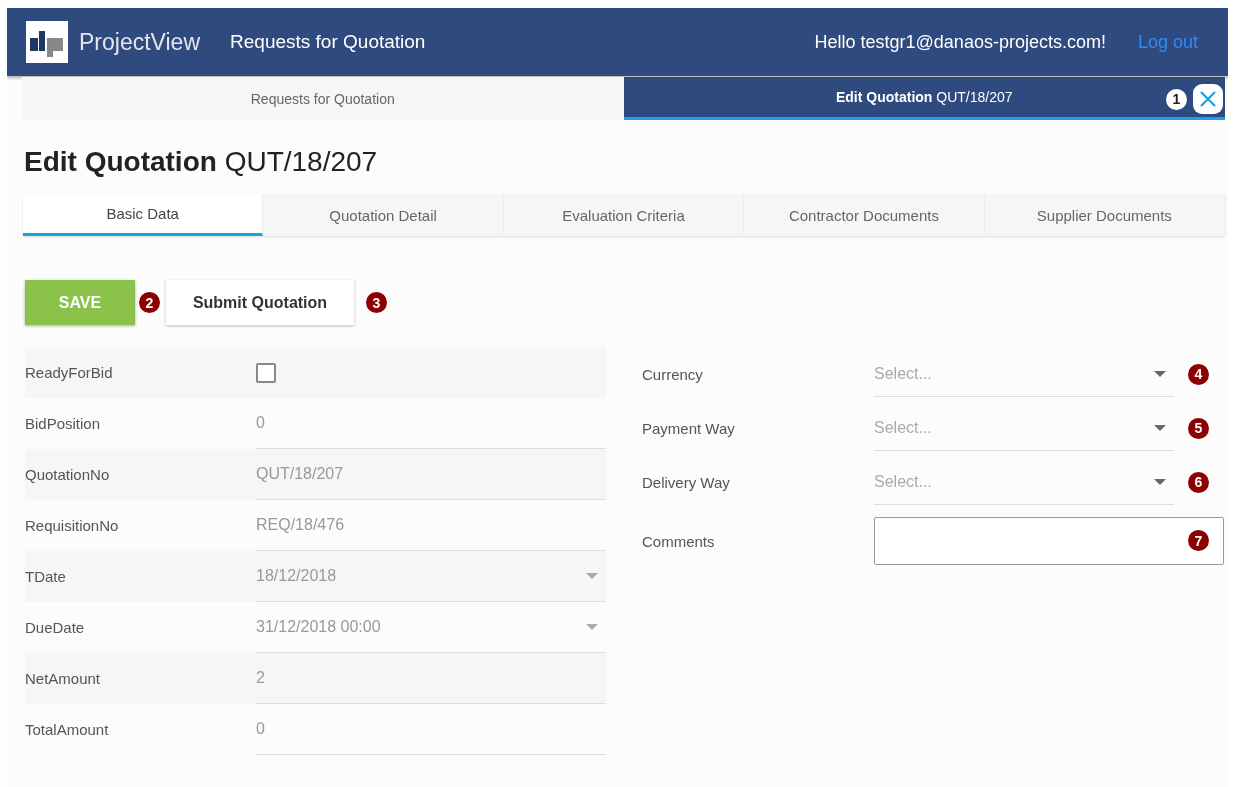 This screenshot has width=1236, height=787. What do you see at coordinates (1105, 215) in the screenshot?
I see `tab: Supplier Documents` at bounding box center [1105, 215].